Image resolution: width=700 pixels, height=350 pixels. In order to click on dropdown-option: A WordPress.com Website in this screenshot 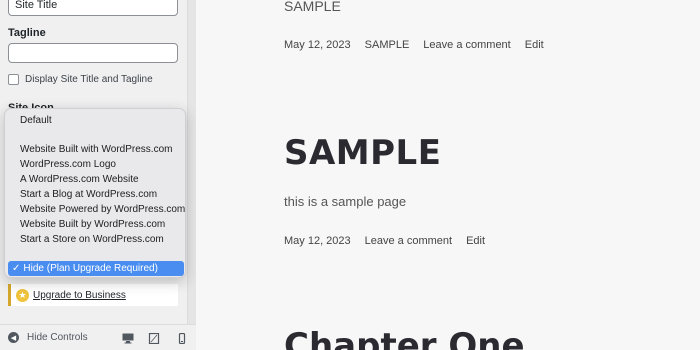, I will do `click(79, 179)`.